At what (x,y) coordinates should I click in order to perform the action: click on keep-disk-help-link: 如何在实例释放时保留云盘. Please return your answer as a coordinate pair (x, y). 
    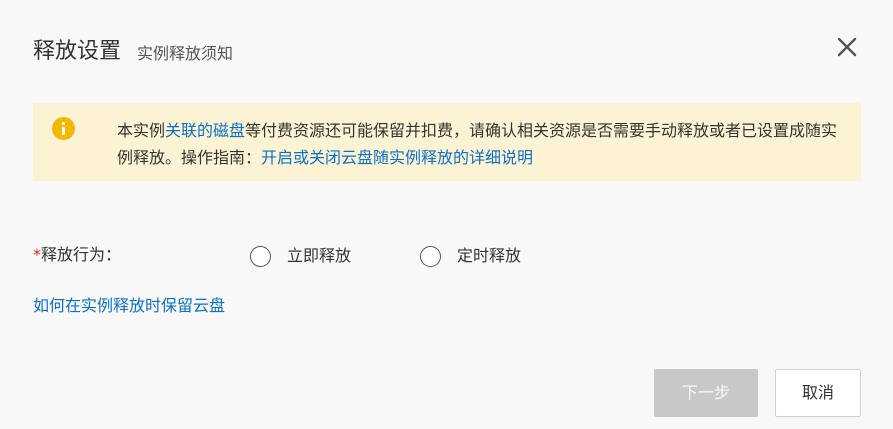
    Looking at the image, I should click on (129, 306).